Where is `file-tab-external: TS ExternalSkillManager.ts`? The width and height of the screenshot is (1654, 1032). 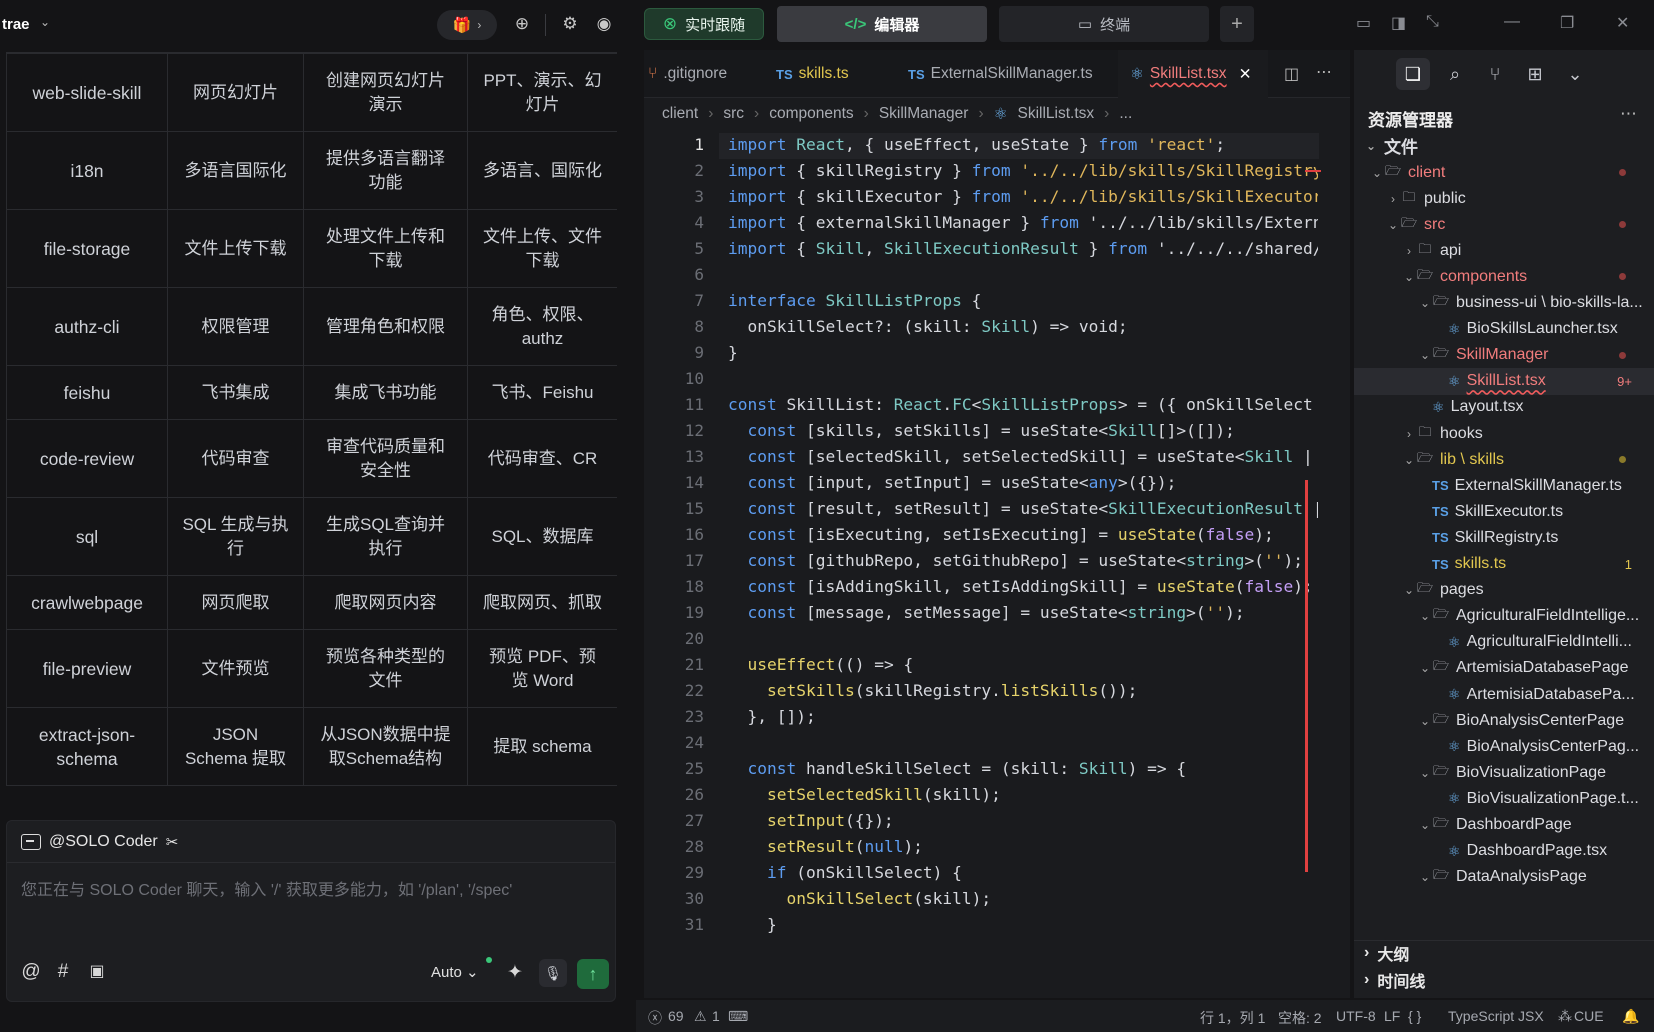 file-tab-external: TS ExternalSkillManager.ts is located at coordinates (1008, 74).